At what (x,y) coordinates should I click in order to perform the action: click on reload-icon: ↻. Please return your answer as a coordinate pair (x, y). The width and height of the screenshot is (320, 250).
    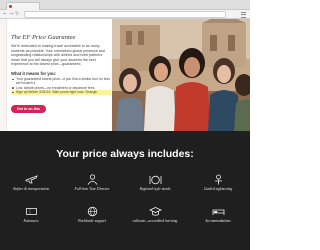
    Looking at the image, I should click on (17, 14).